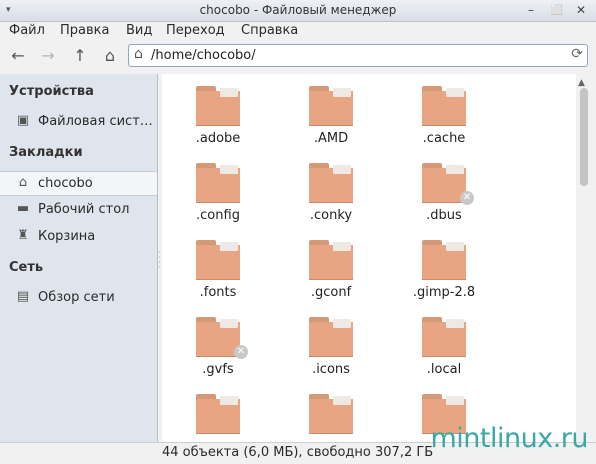 This screenshot has width=596, height=464. I want to click on folder-name: .AMD, so click(331, 138).